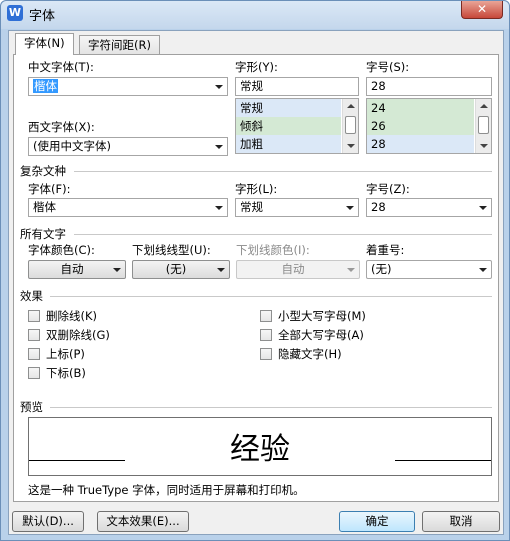  What do you see at coordinates (297, 207) in the screenshot?
I see `complex-style-select: 常规` at bounding box center [297, 207].